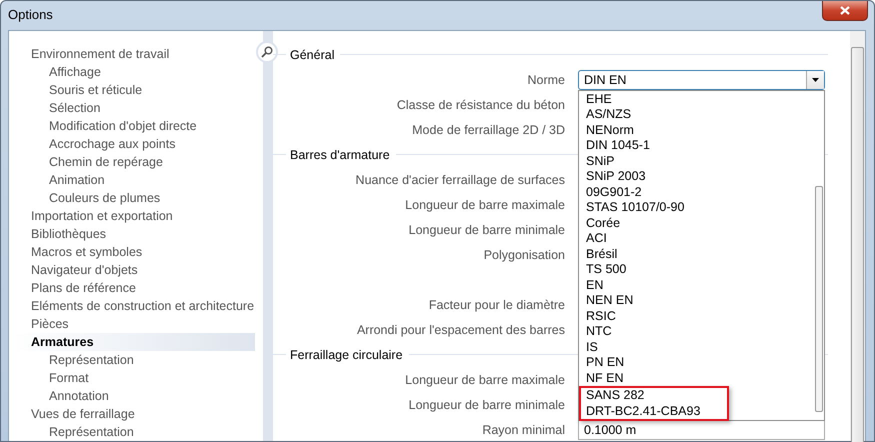  What do you see at coordinates (523, 255) in the screenshot?
I see `field-label: Polygonisation` at bounding box center [523, 255].